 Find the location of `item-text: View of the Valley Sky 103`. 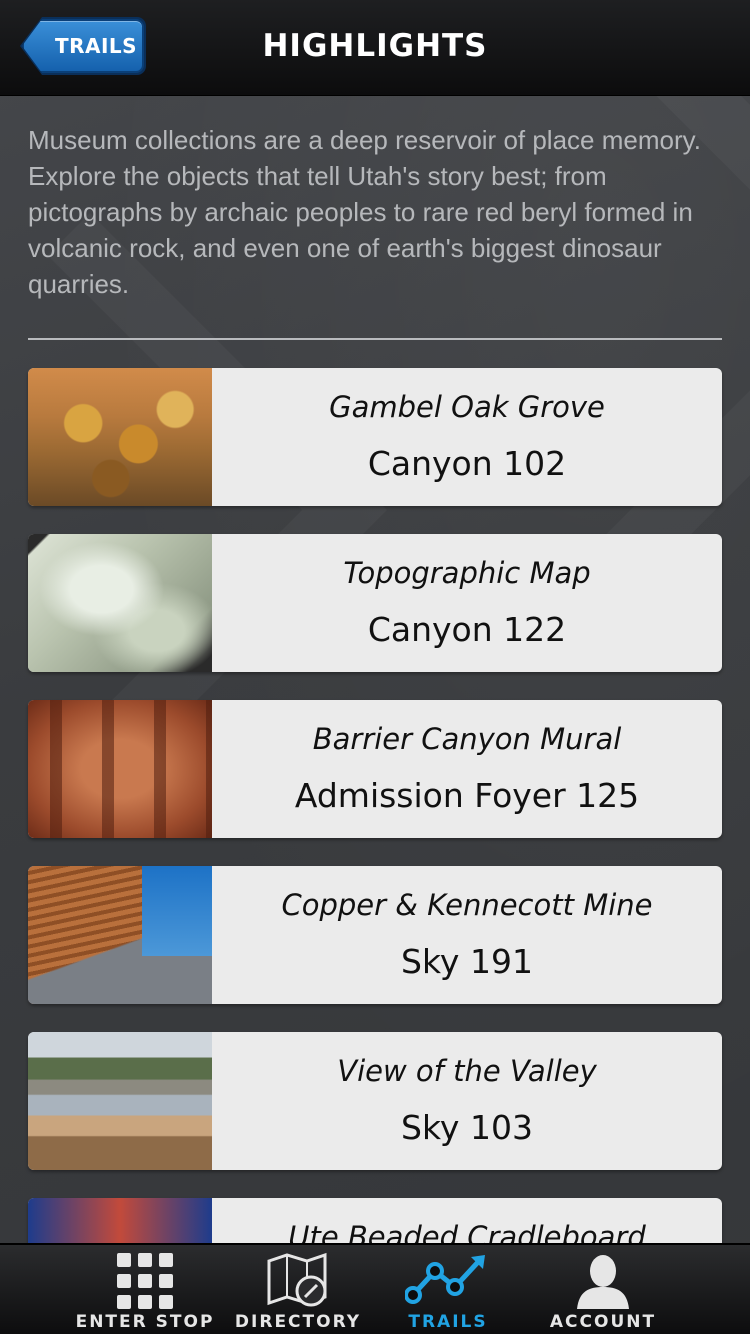

item-text: View of the Valley Sky 103 is located at coordinates (467, 1101).